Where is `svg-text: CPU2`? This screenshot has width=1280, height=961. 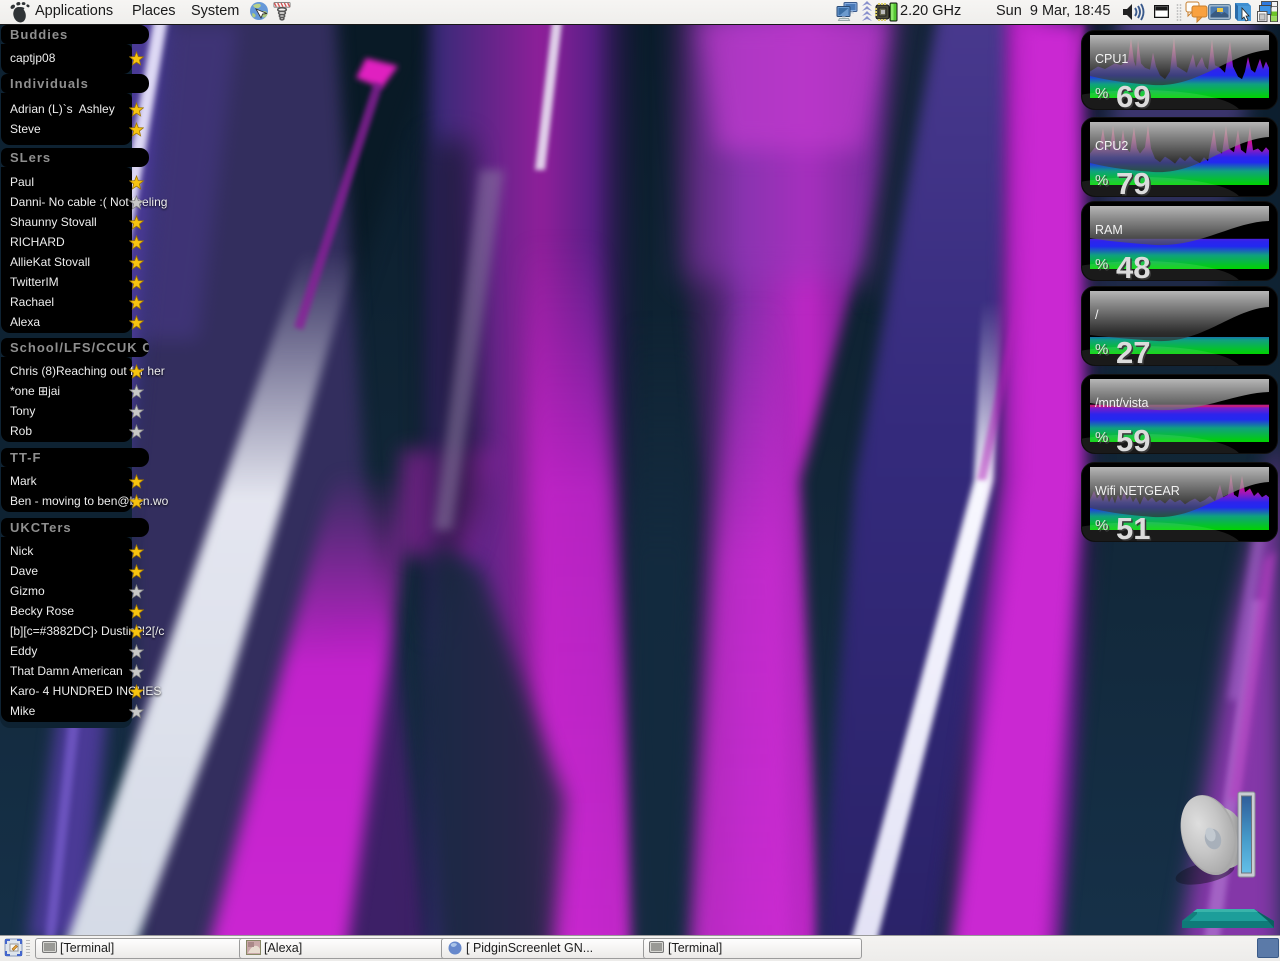
svg-text: CPU2 is located at coordinates (1111, 146).